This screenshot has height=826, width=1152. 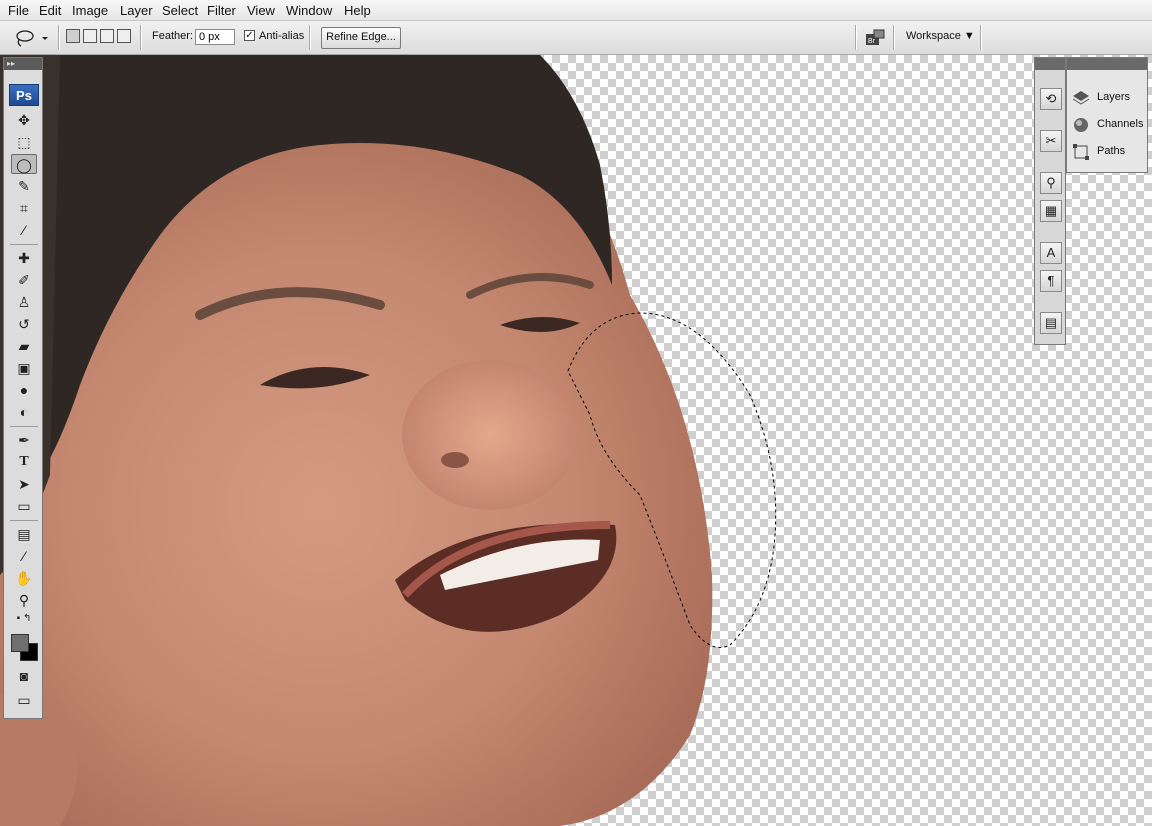 I want to click on foreground-color-swatch, so click(x=20, y=643).